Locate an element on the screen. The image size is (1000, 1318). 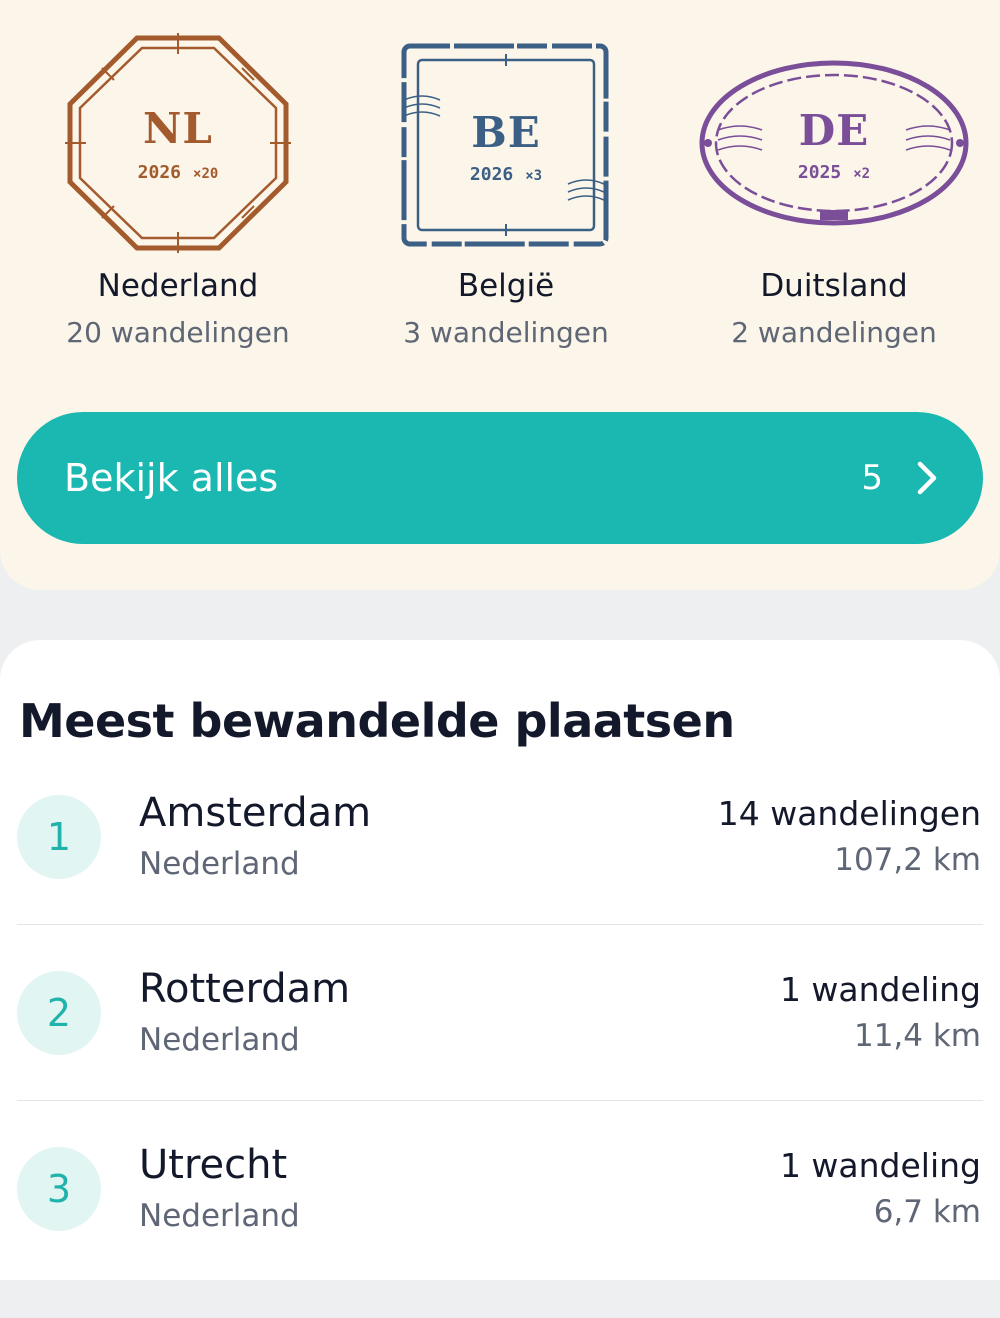
stamp-code: NL is located at coordinates (178, 128).